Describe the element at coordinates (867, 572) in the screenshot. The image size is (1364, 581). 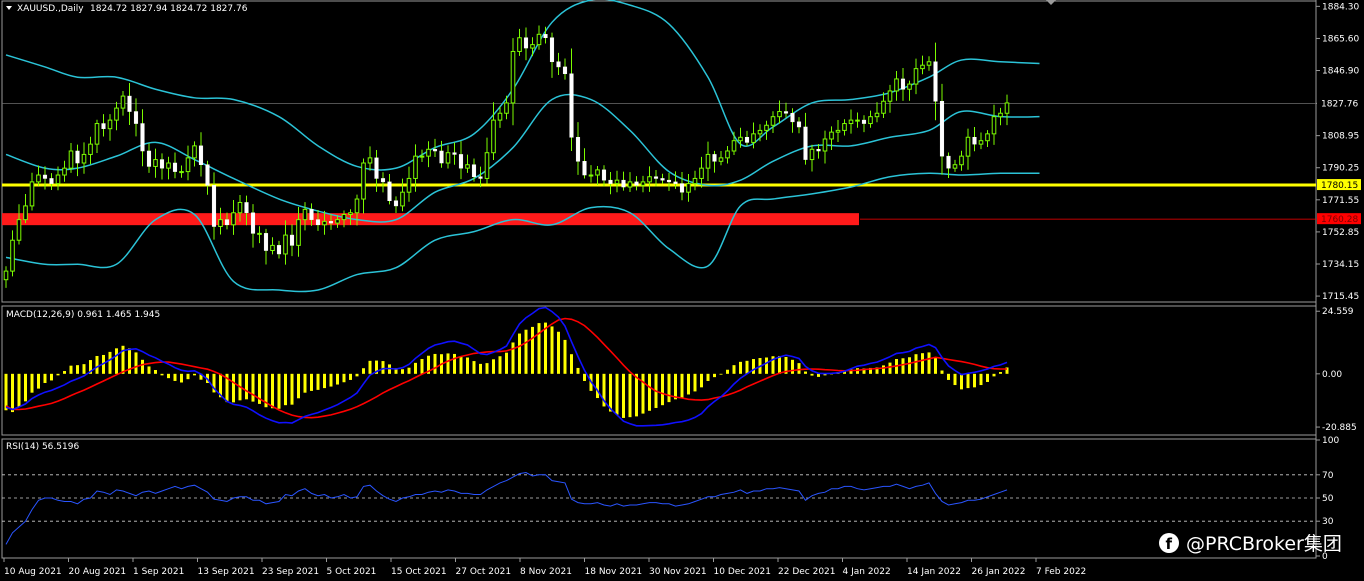
I see `date-tick-label: 4 Jan 2022` at that location.